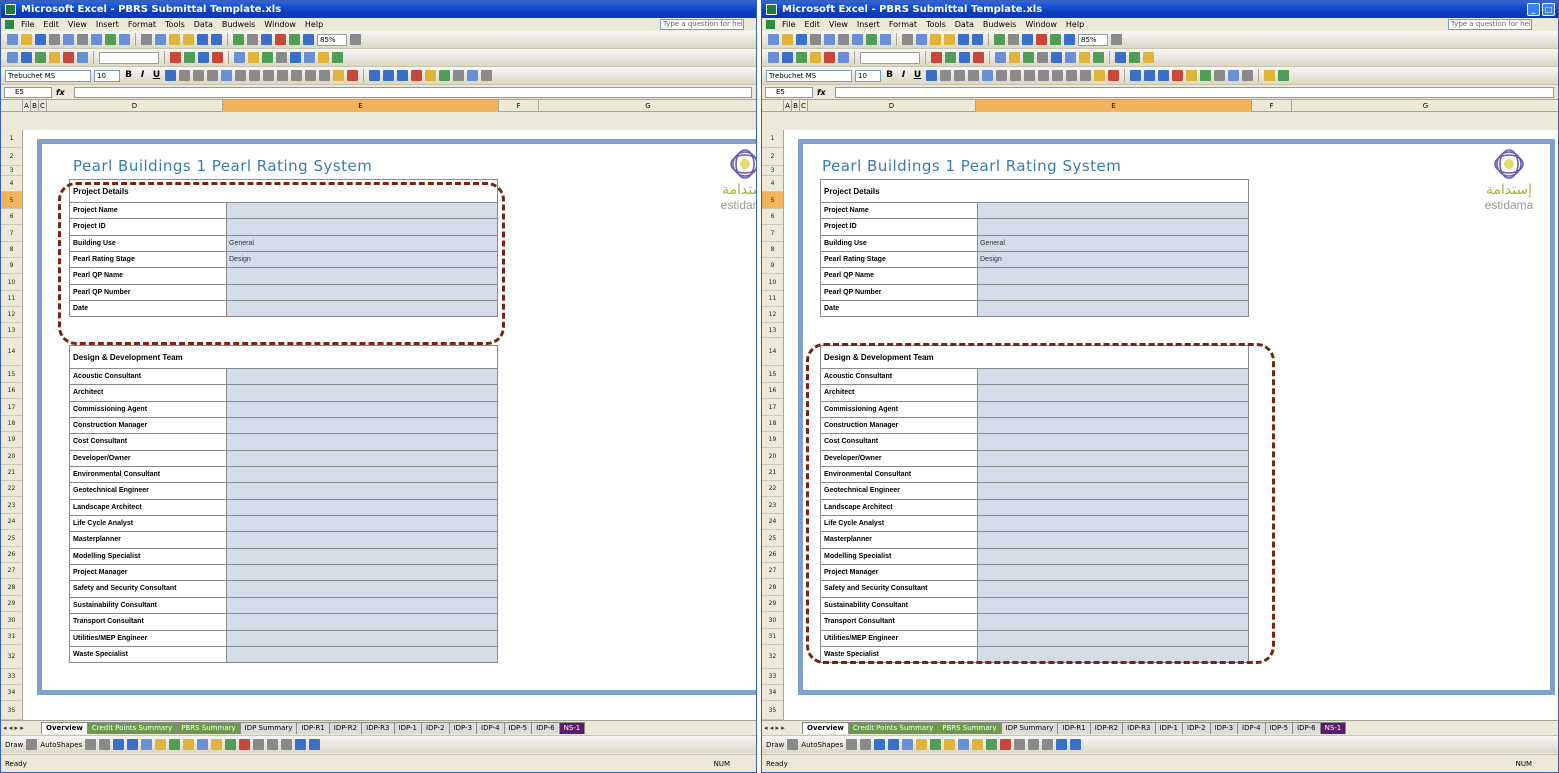 The width and height of the screenshot is (1559, 773). I want to click on row-header: 35, so click(772, 710).